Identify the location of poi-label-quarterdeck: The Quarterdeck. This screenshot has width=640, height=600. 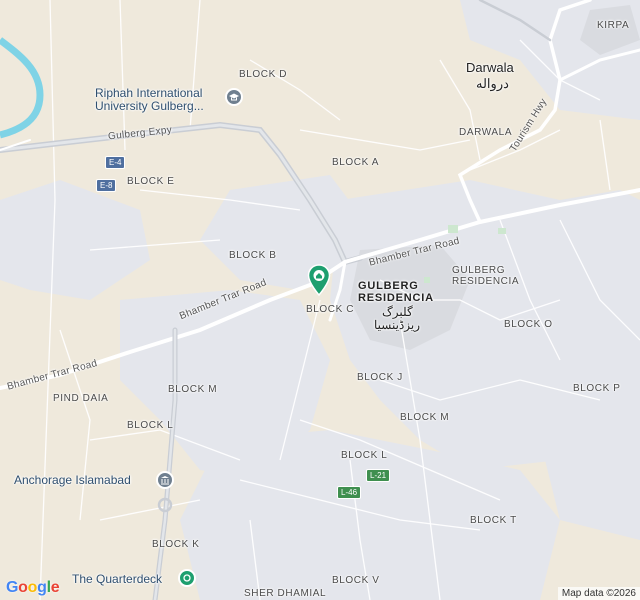
(117, 579).